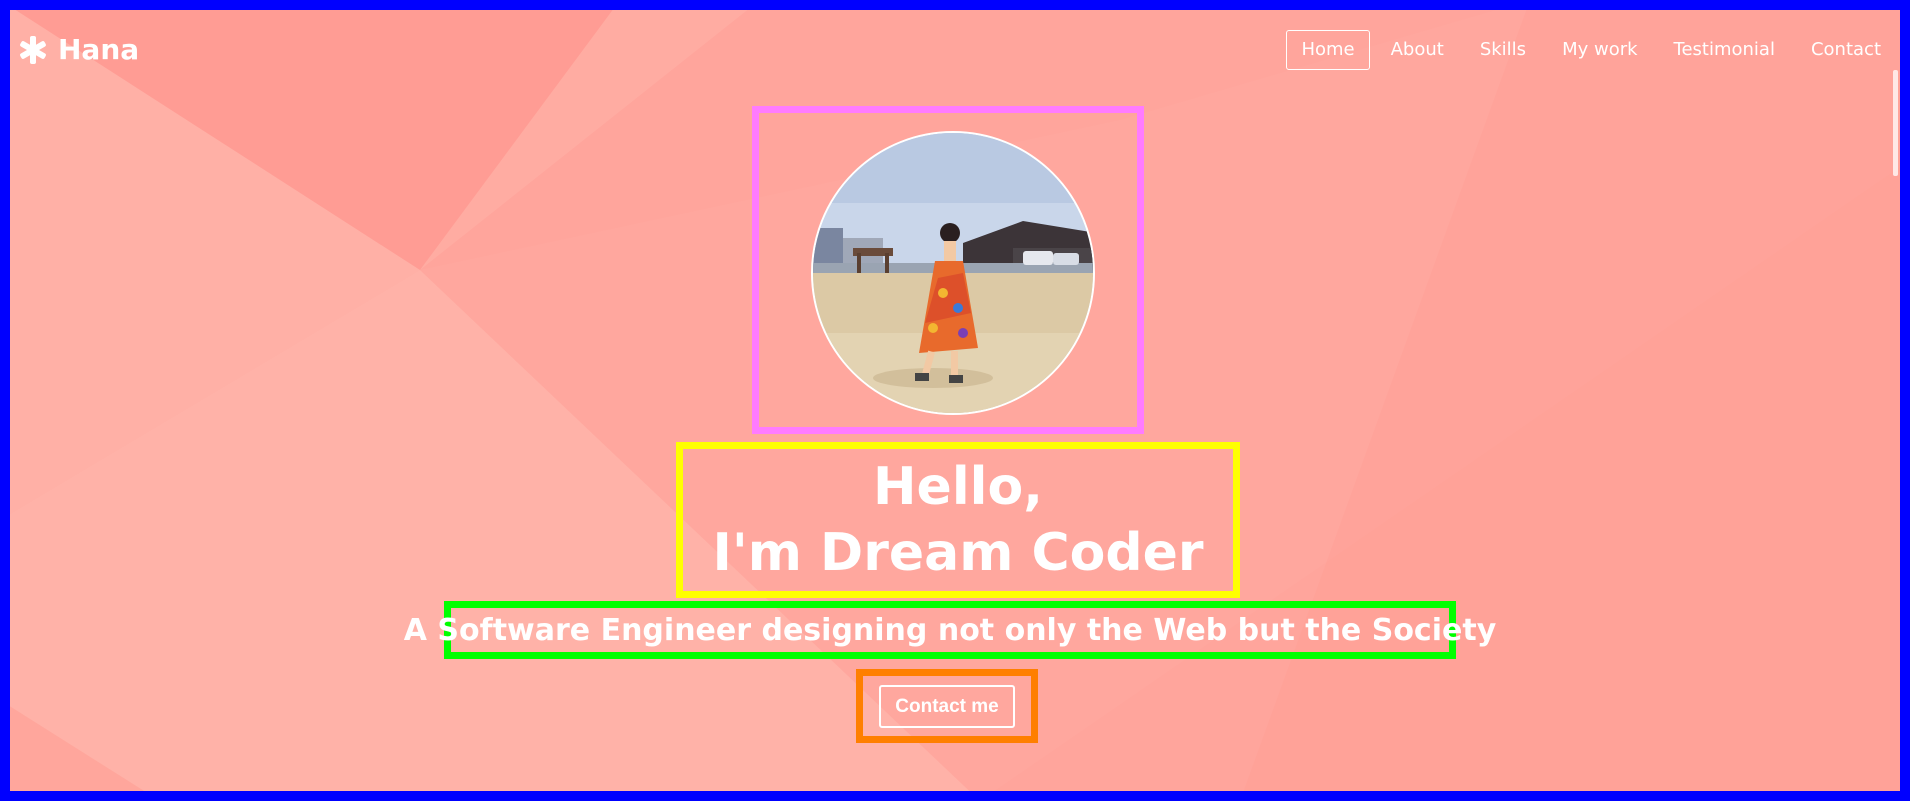 This screenshot has width=1910, height=801. What do you see at coordinates (1895, 123) in the screenshot?
I see `scrollbar` at bounding box center [1895, 123].